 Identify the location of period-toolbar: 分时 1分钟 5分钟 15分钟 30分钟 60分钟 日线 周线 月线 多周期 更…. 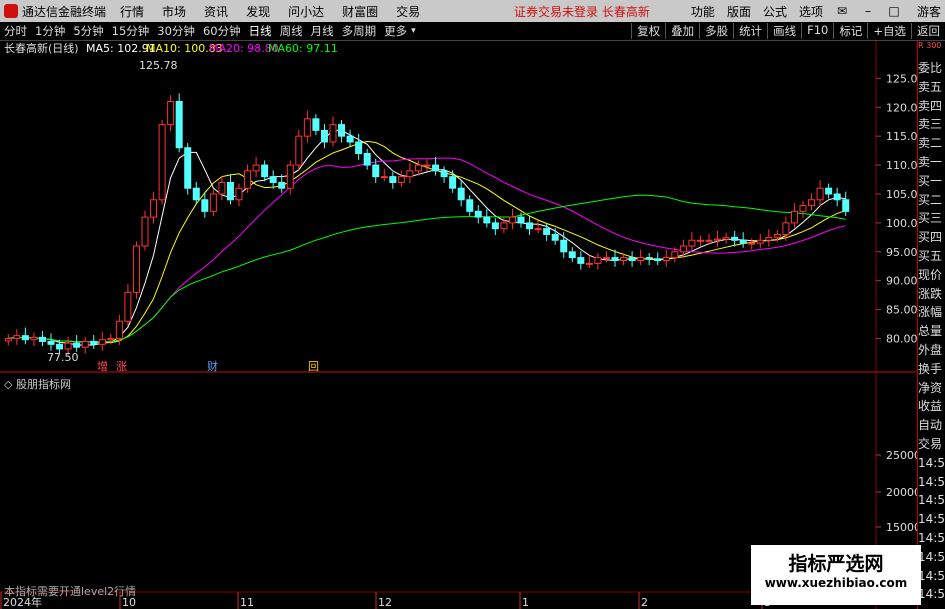
(472, 31).